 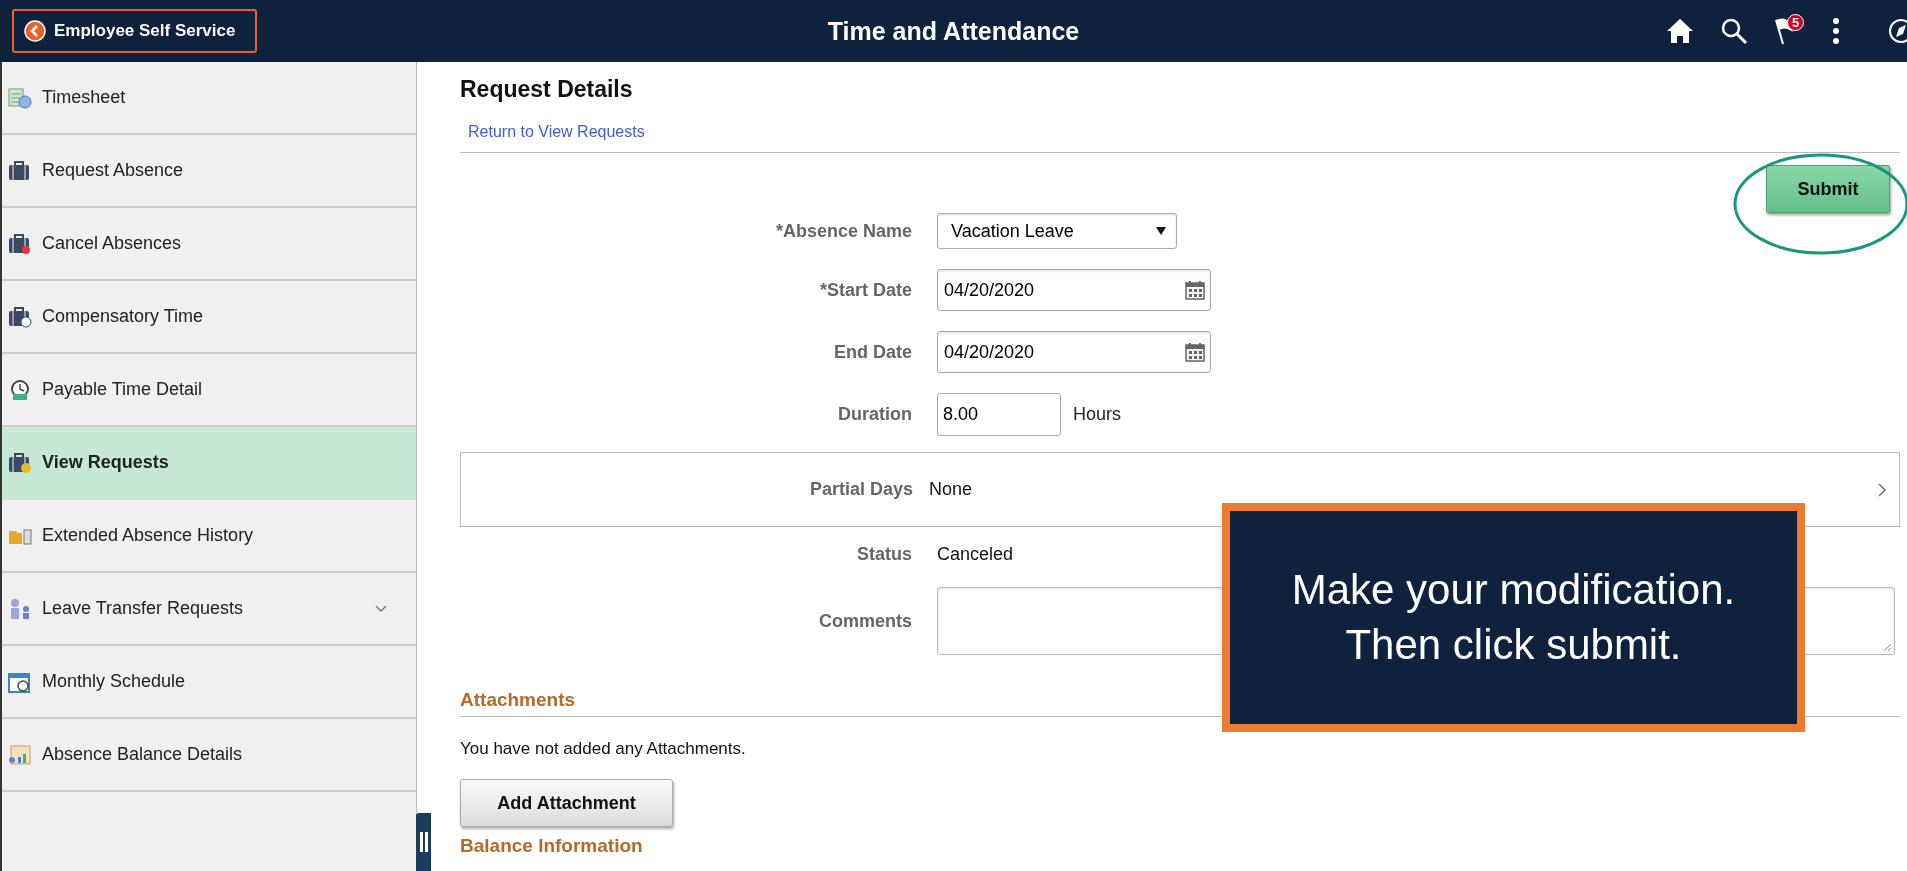 I want to click on pause-icon, so click(x=423, y=842).